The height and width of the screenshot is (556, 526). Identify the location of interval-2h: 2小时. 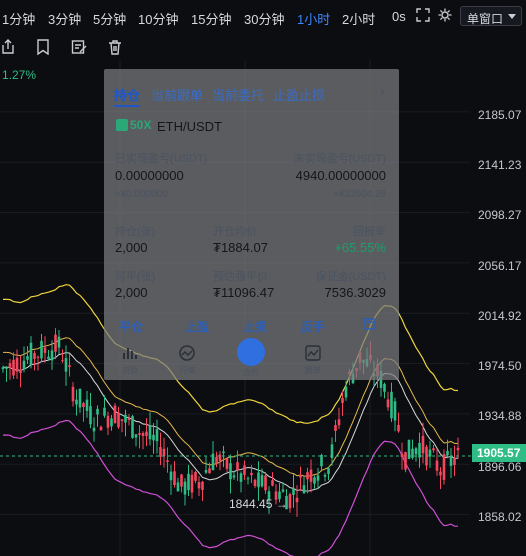
(358, 18).